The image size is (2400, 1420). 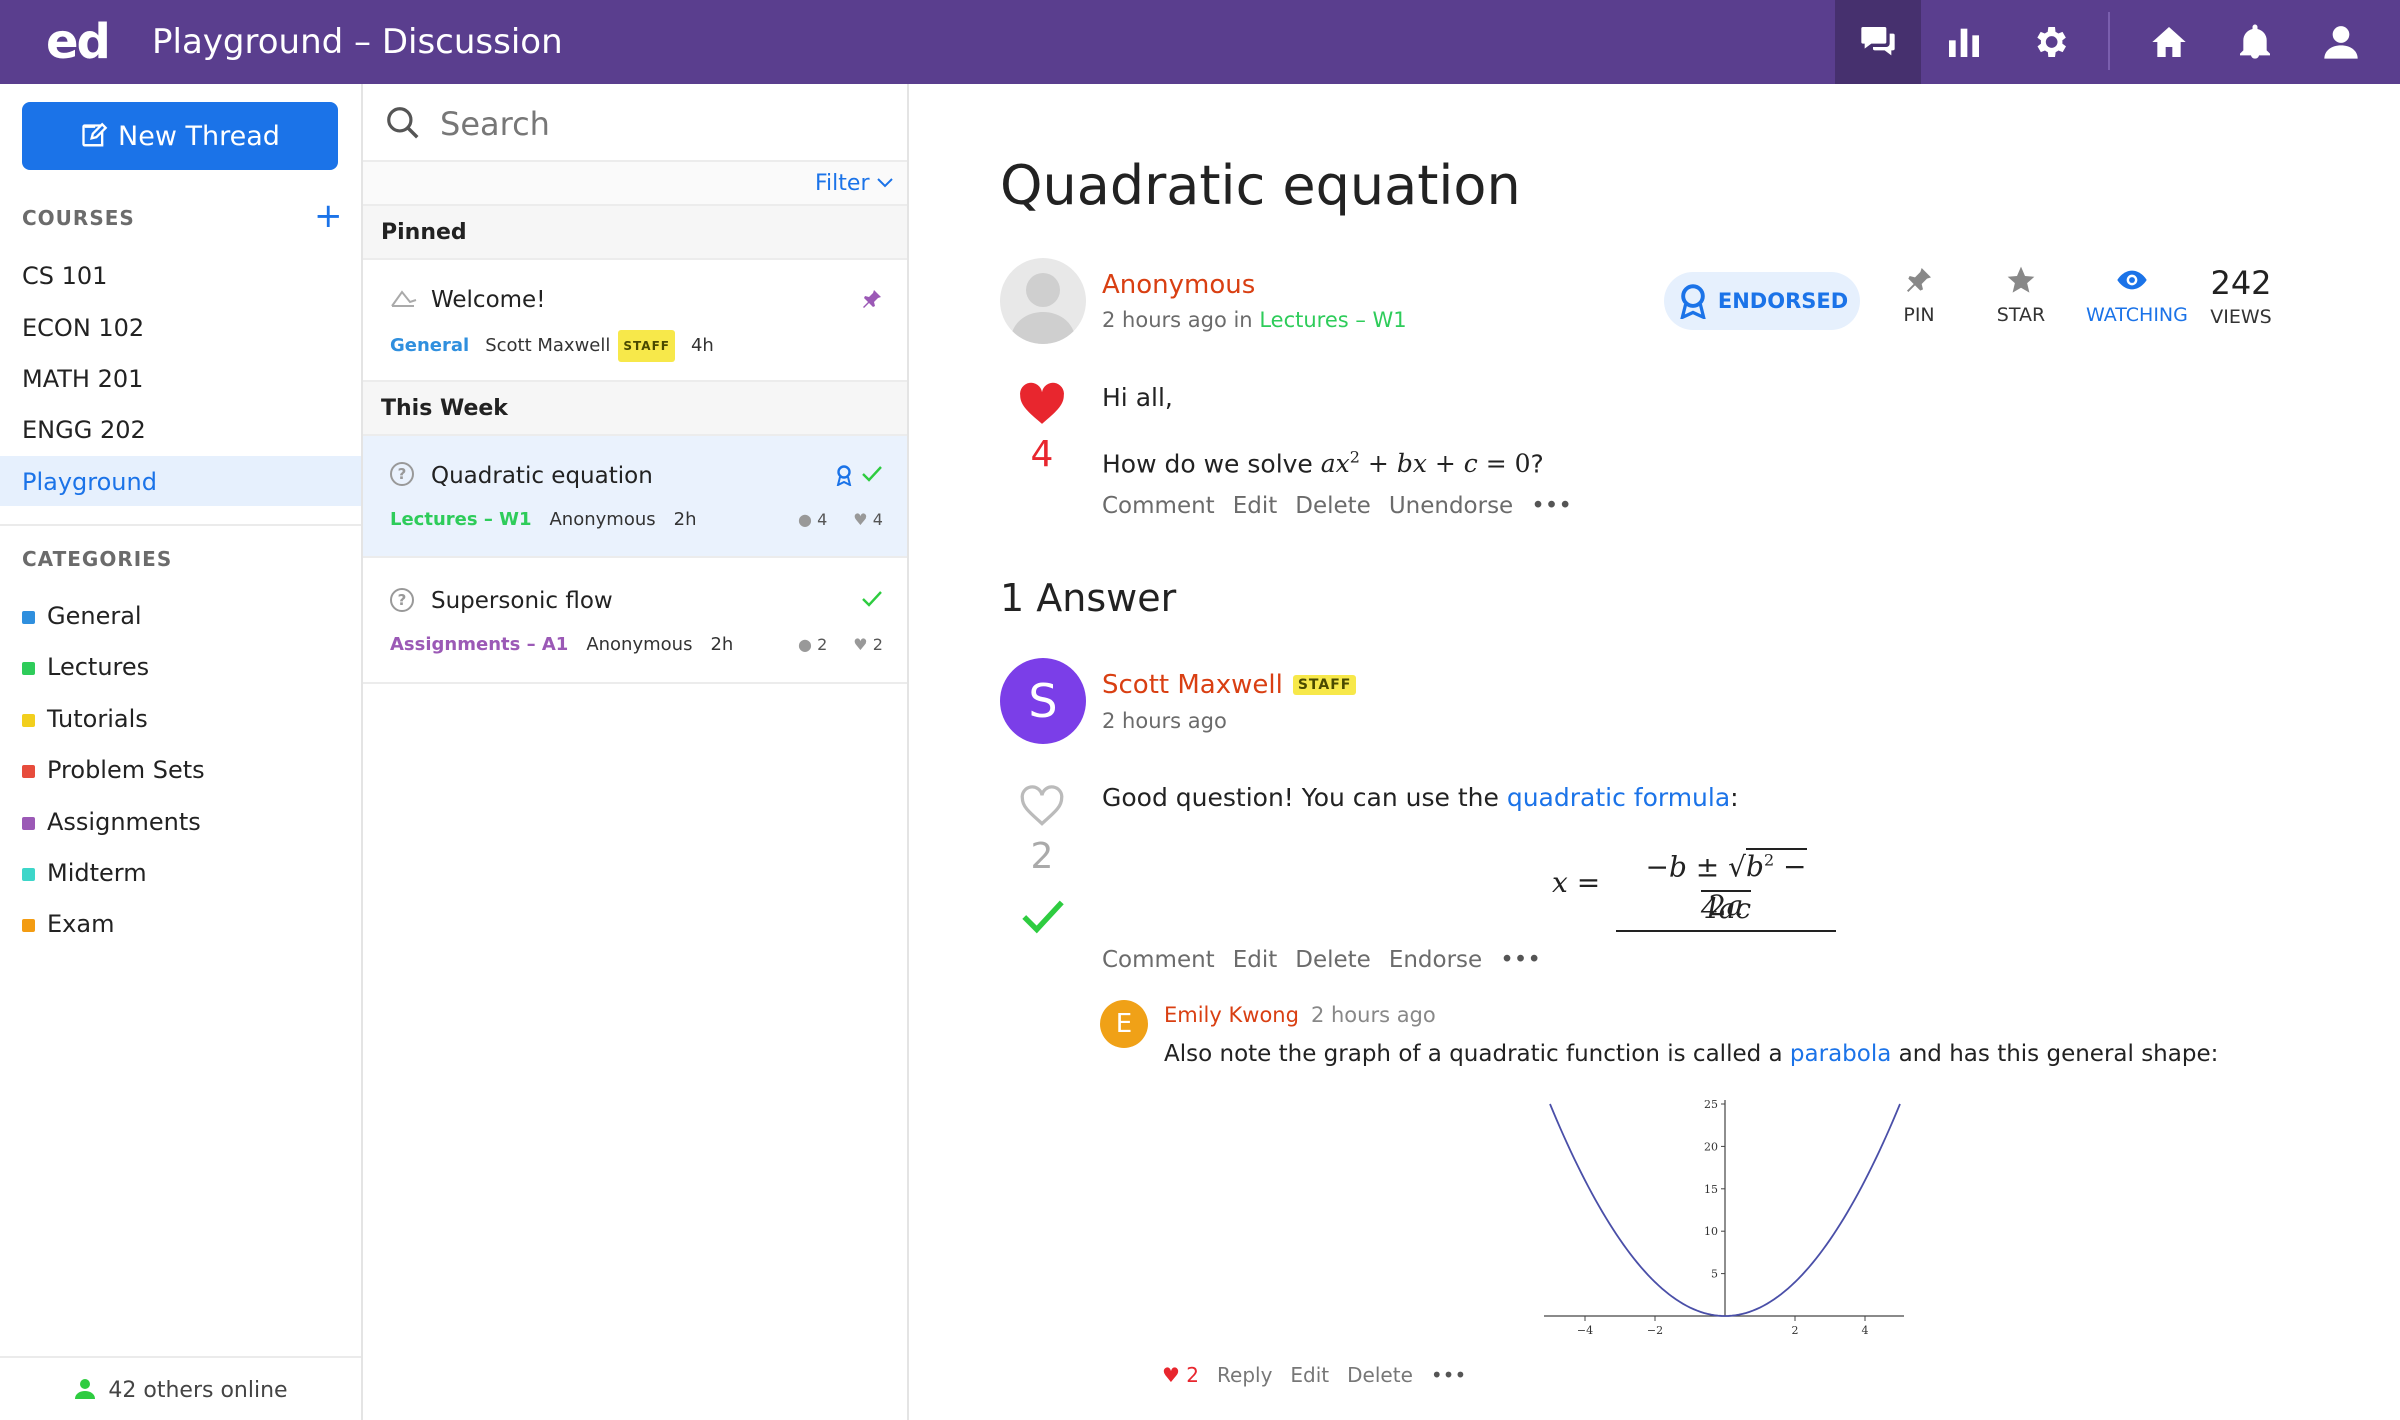 What do you see at coordinates (2050, 42) in the screenshot?
I see `settings-button` at bounding box center [2050, 42].